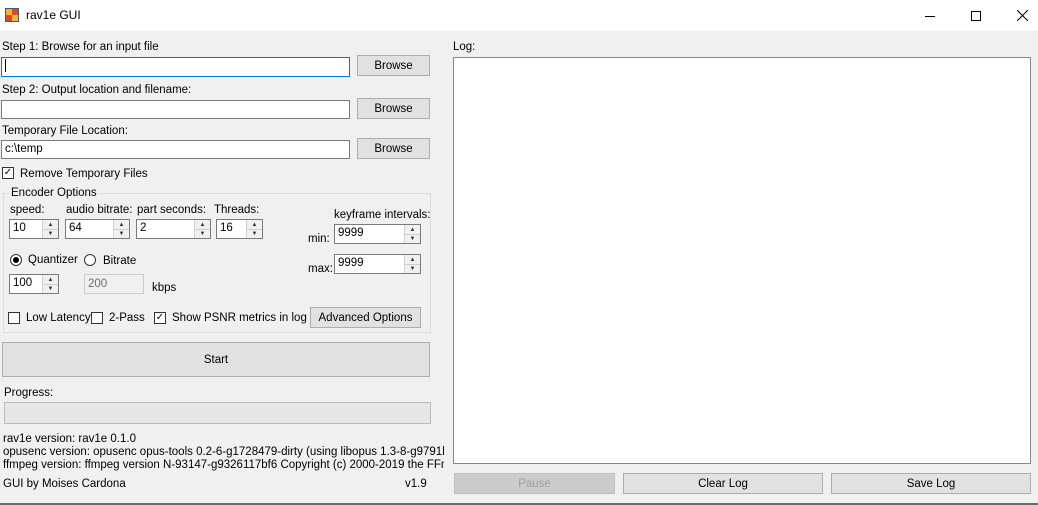 Image resolution: width=1038 pixels, height=505 pixels. I want to click on credit-text: GUI by Moises Cardona, so click(64, 484).